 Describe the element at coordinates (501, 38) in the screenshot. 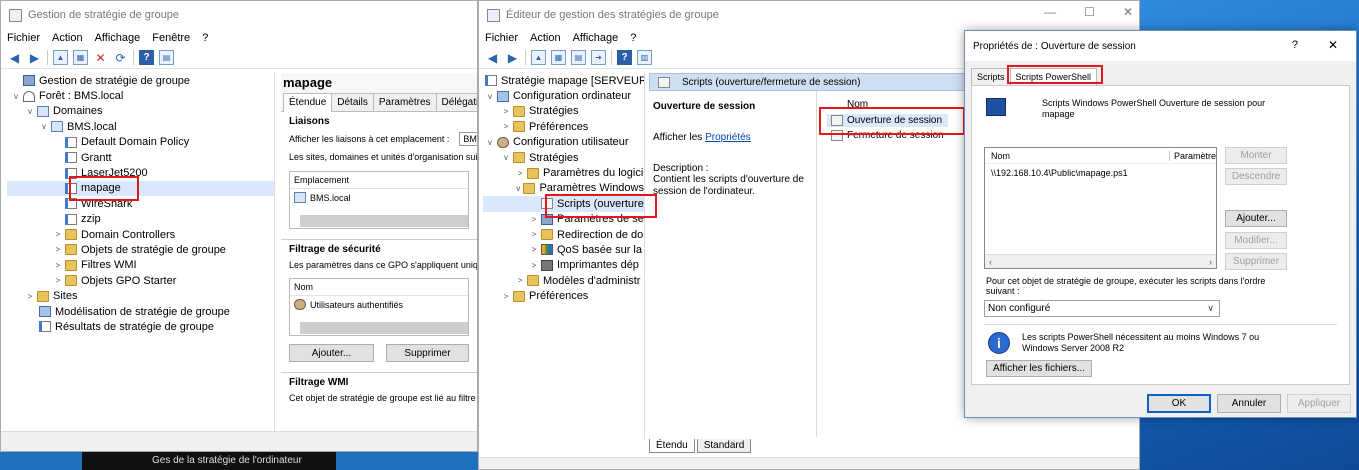

I see `menu-file: Fichier` at that location.